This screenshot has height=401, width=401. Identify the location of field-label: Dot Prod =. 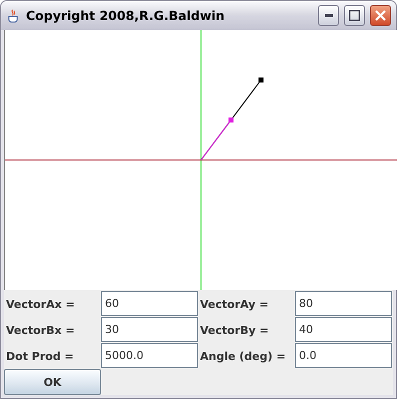
(40, 356).